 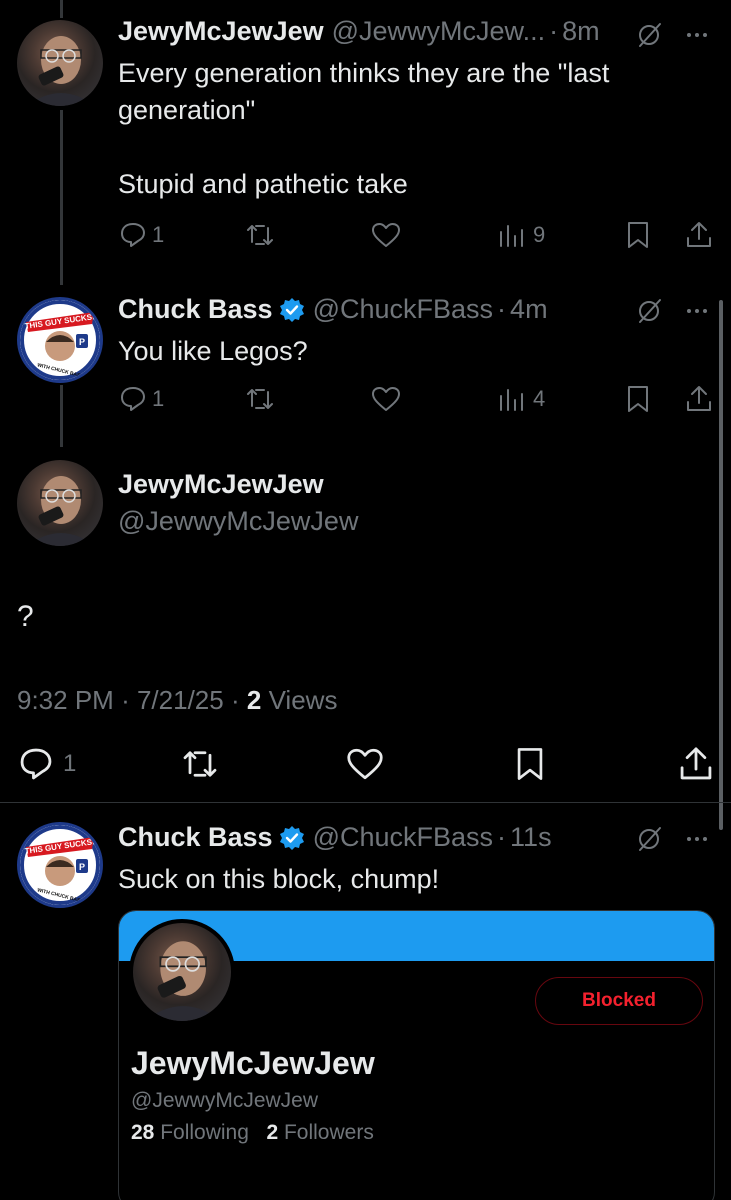 What do you see at coordinates (529, 309) in the screenshot?
I see `timestamp: 4m` at bounding box center [529, 309].